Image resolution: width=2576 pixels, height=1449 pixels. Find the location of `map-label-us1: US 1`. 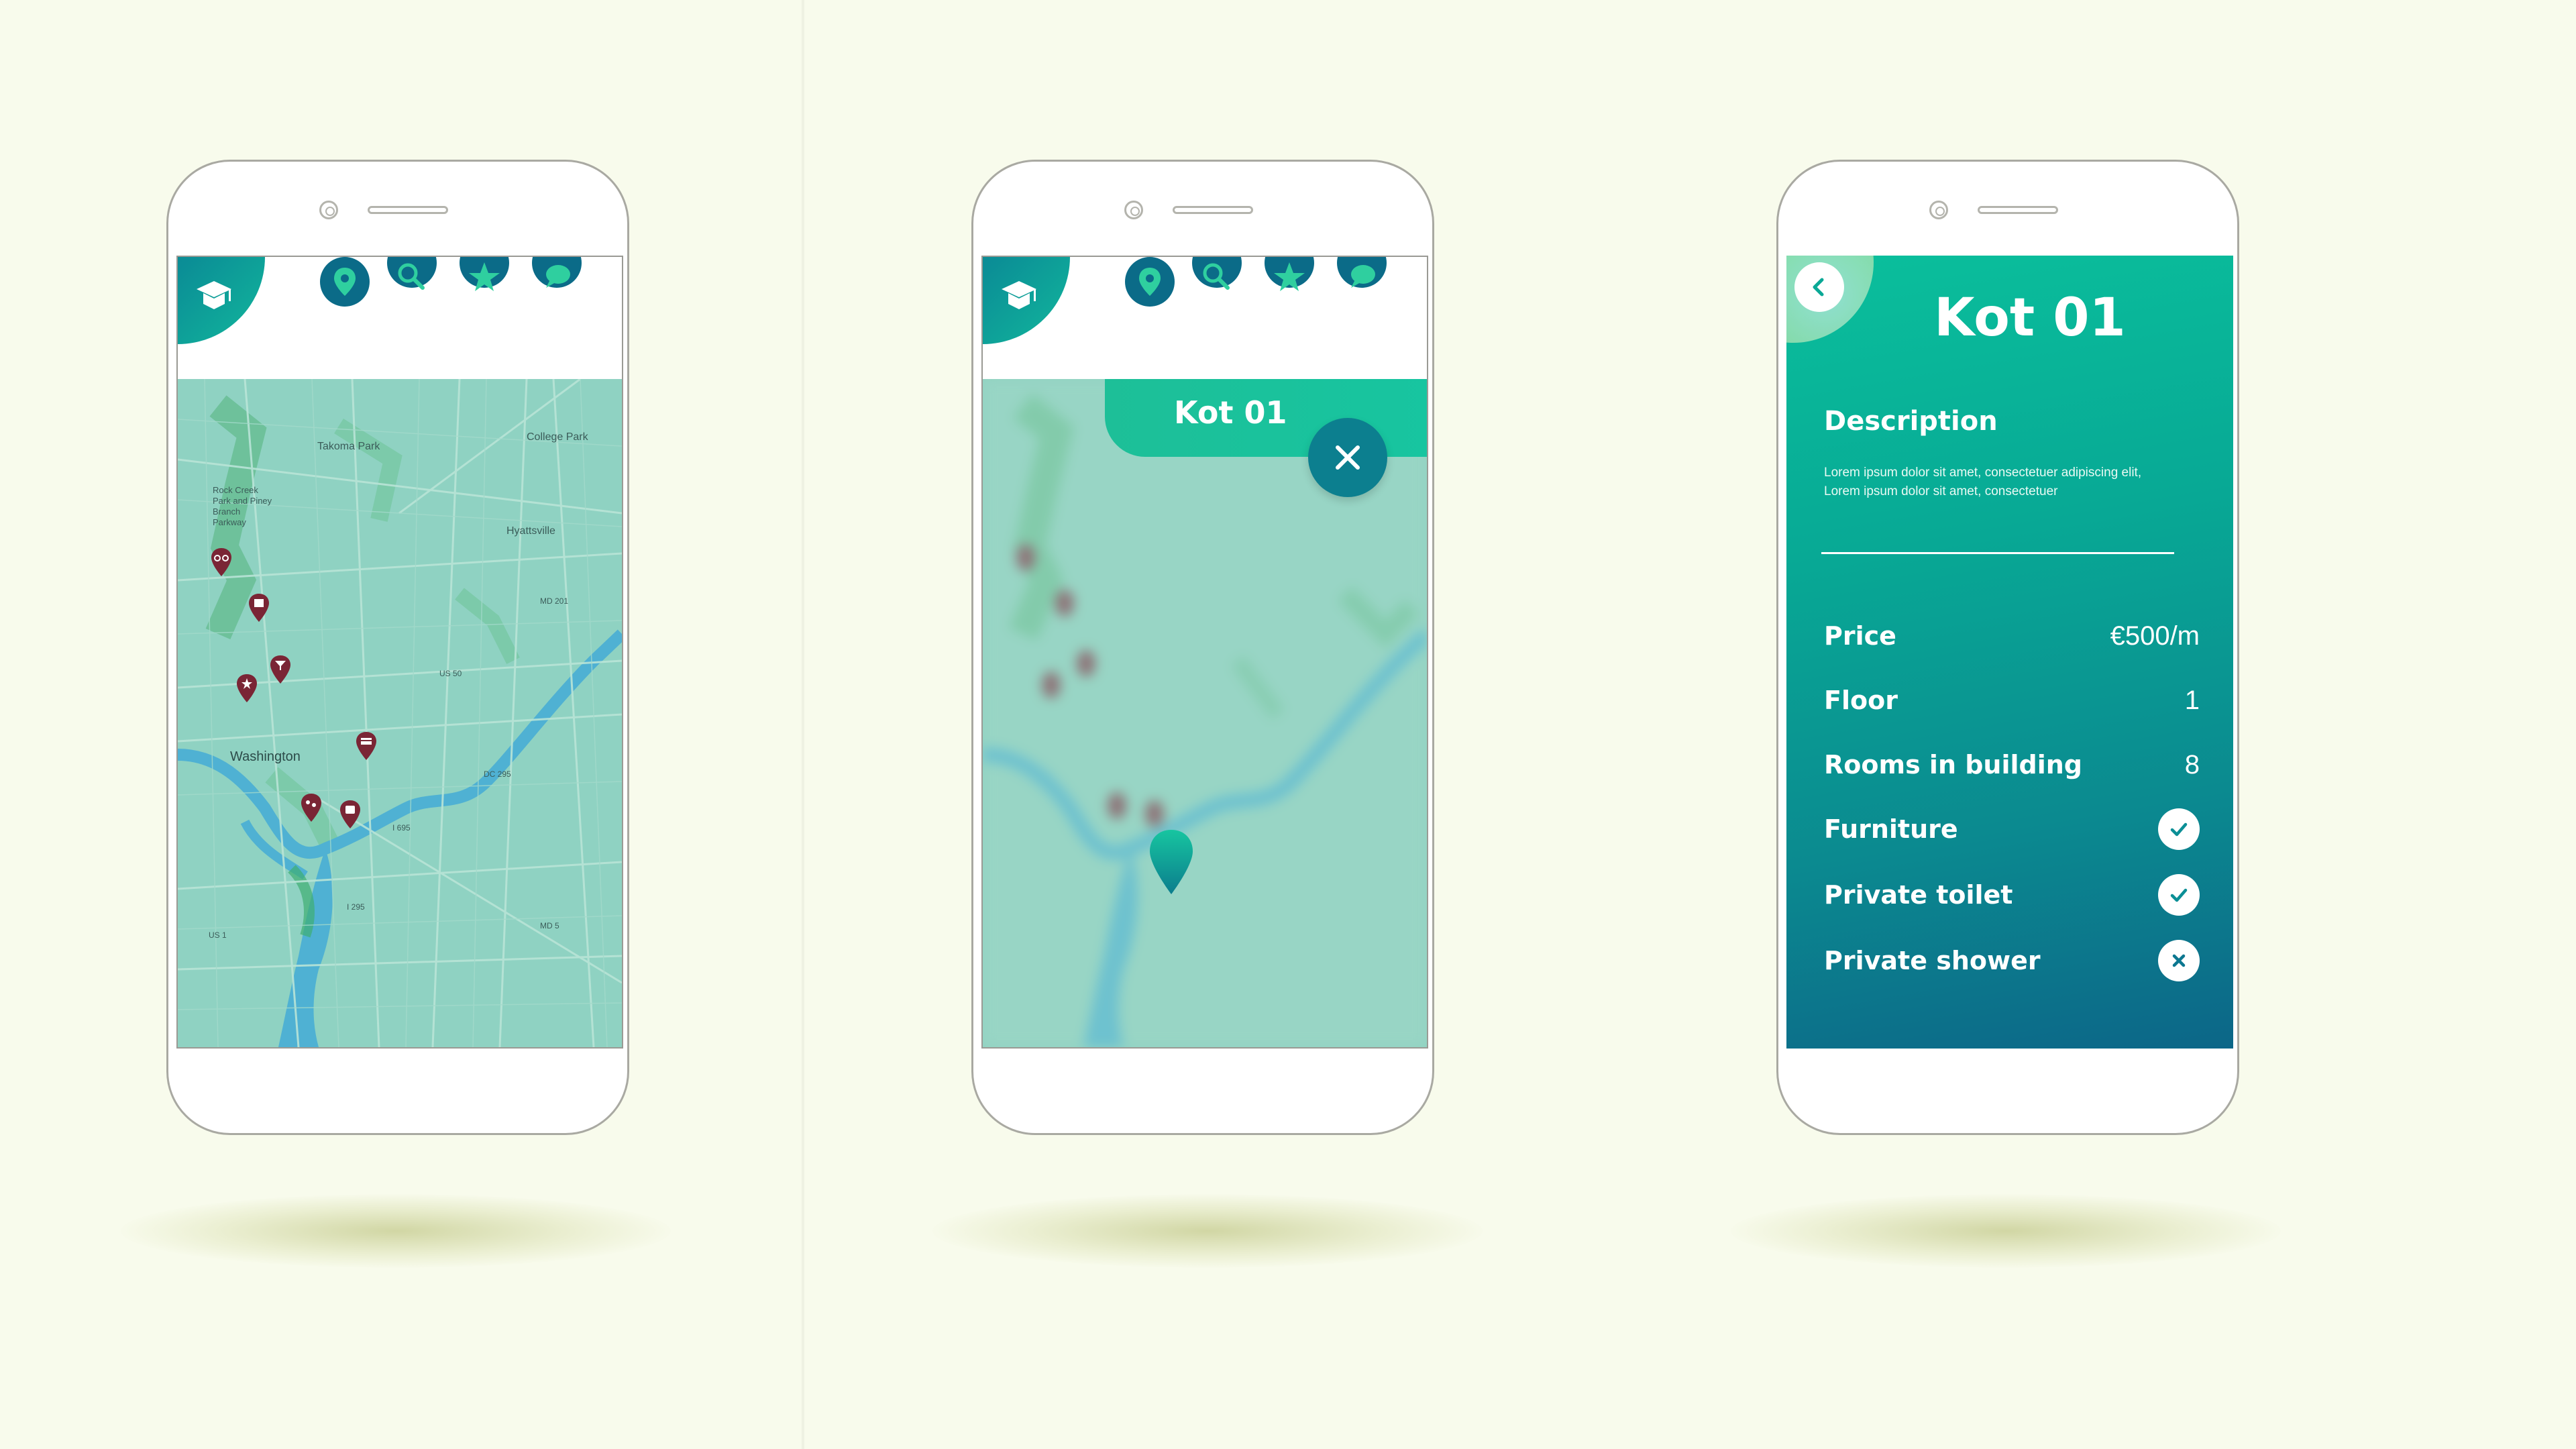

map-label-us1: US 1 is located at coordinates (218, 935).